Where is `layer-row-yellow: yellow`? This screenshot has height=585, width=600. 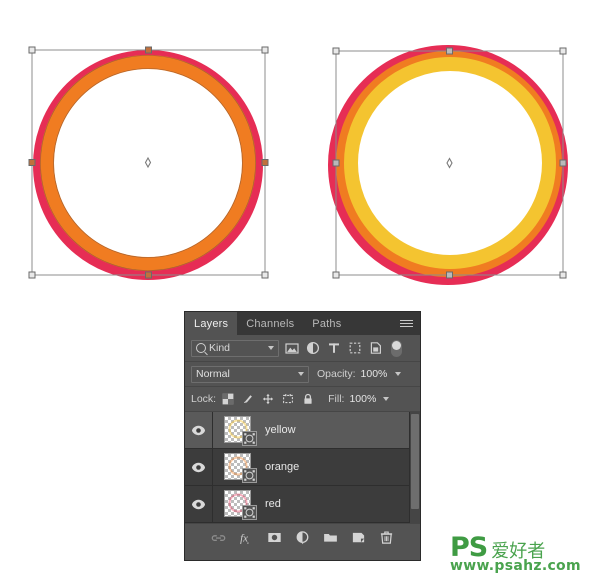 layer-row-yellow: yellow is located at coordinates (302, 430).